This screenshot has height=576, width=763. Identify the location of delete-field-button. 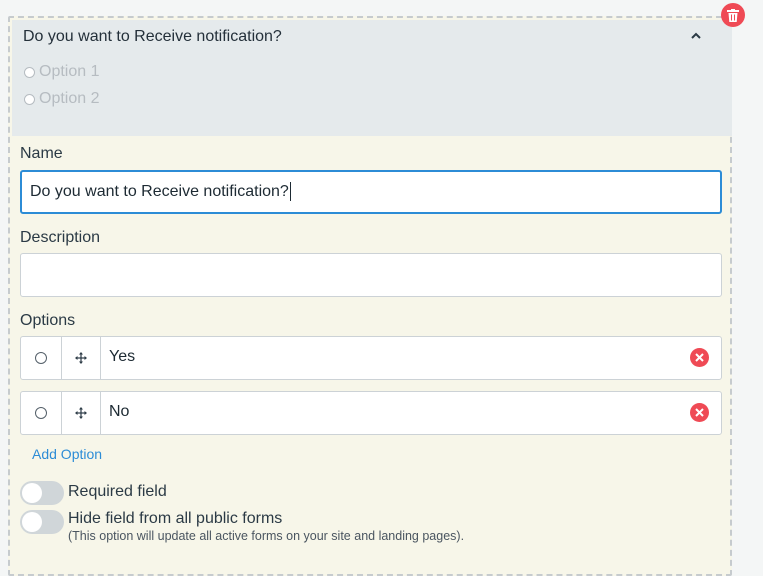
(733, 15).